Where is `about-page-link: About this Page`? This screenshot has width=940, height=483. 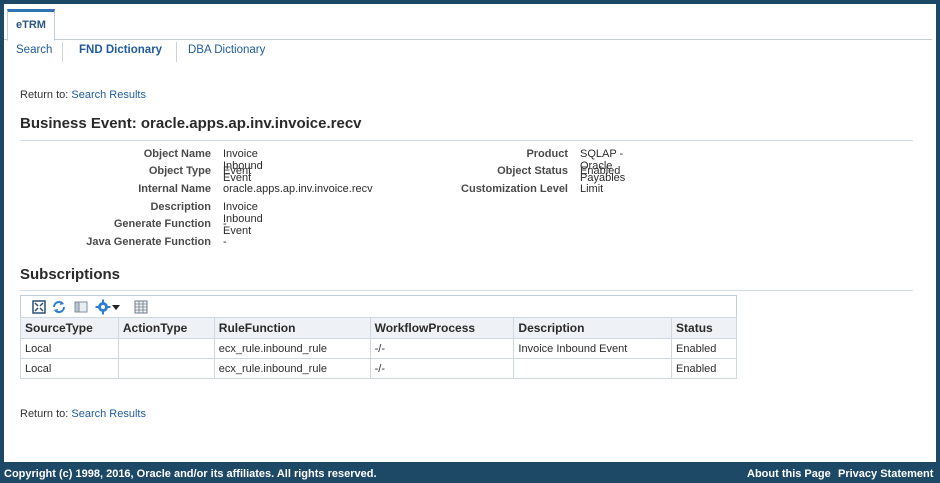
about-page-link: About this Page is located at coordinates (789, 474).